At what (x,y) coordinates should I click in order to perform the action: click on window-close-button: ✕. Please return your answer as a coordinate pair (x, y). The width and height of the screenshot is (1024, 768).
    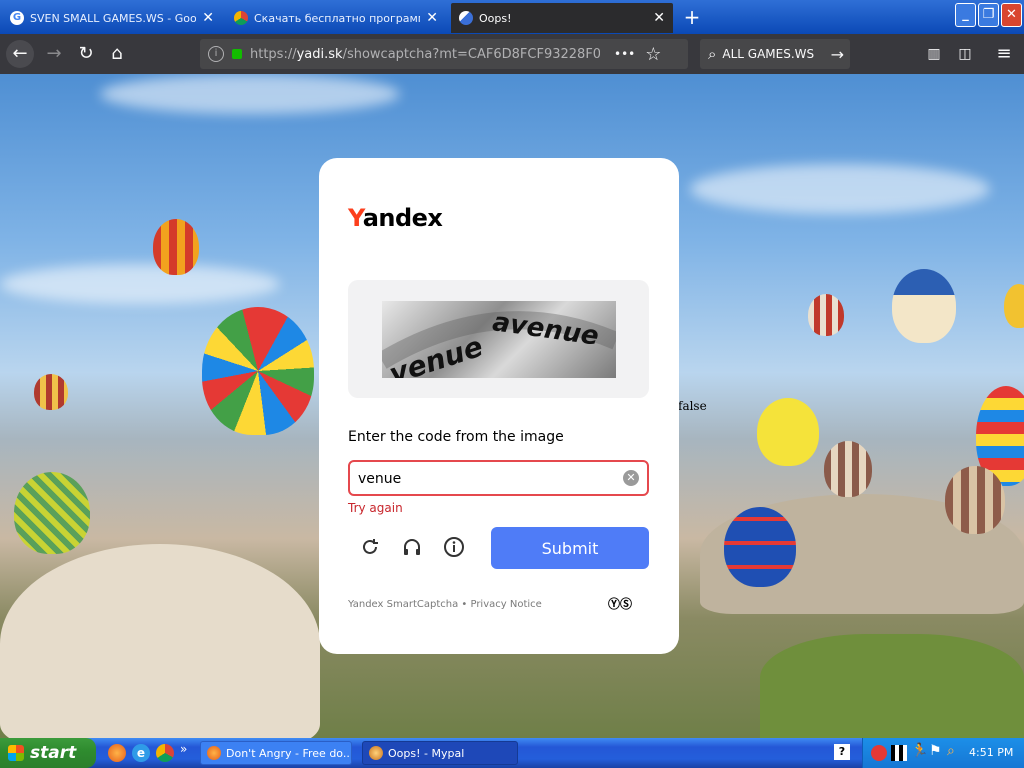
    Looking at the image, I should click on (1011, 15).